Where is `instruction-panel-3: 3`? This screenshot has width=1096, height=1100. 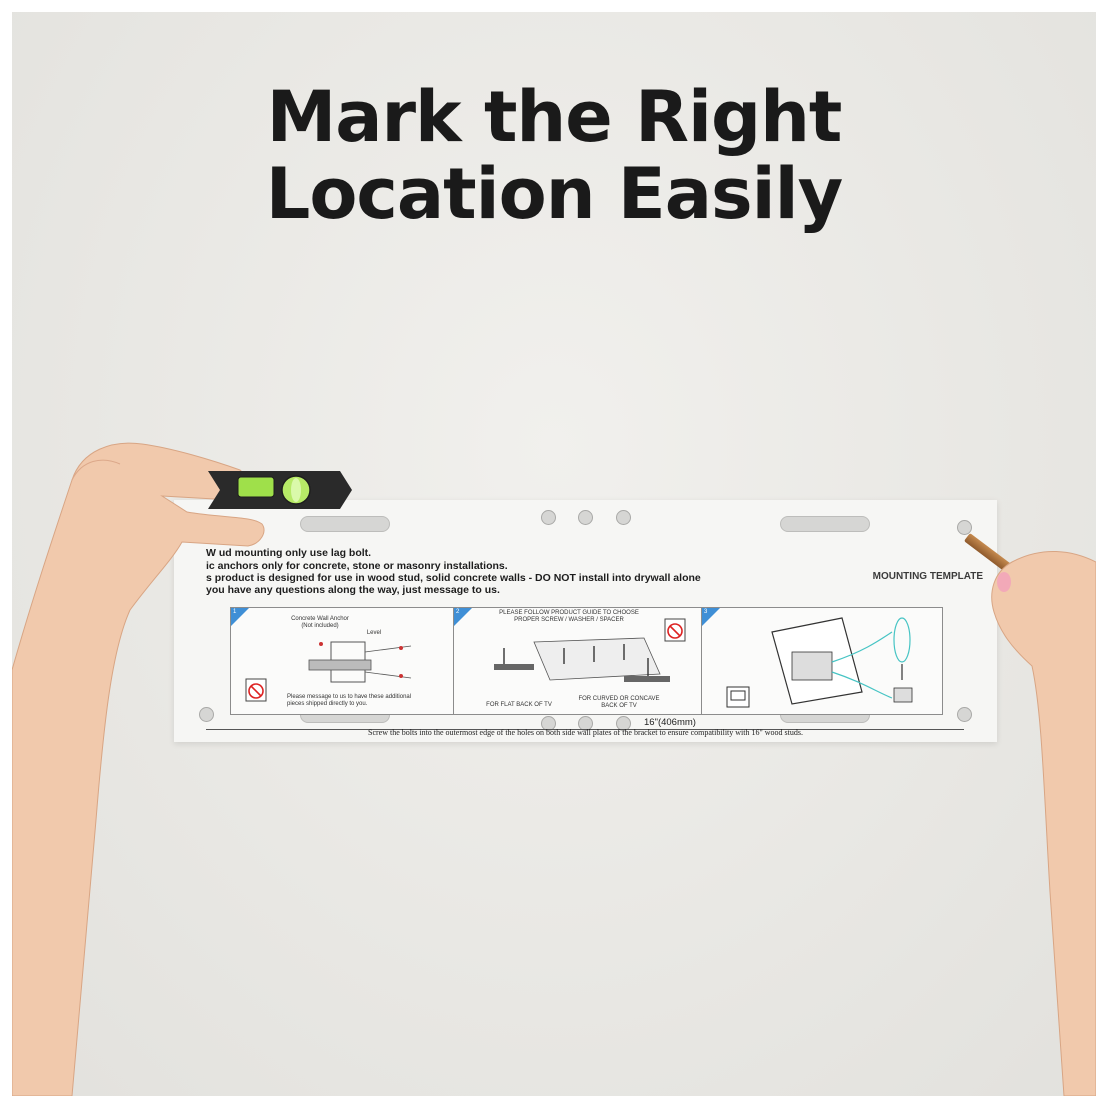 instruction-panel-3: 3 is located at coordinates (822, 661).